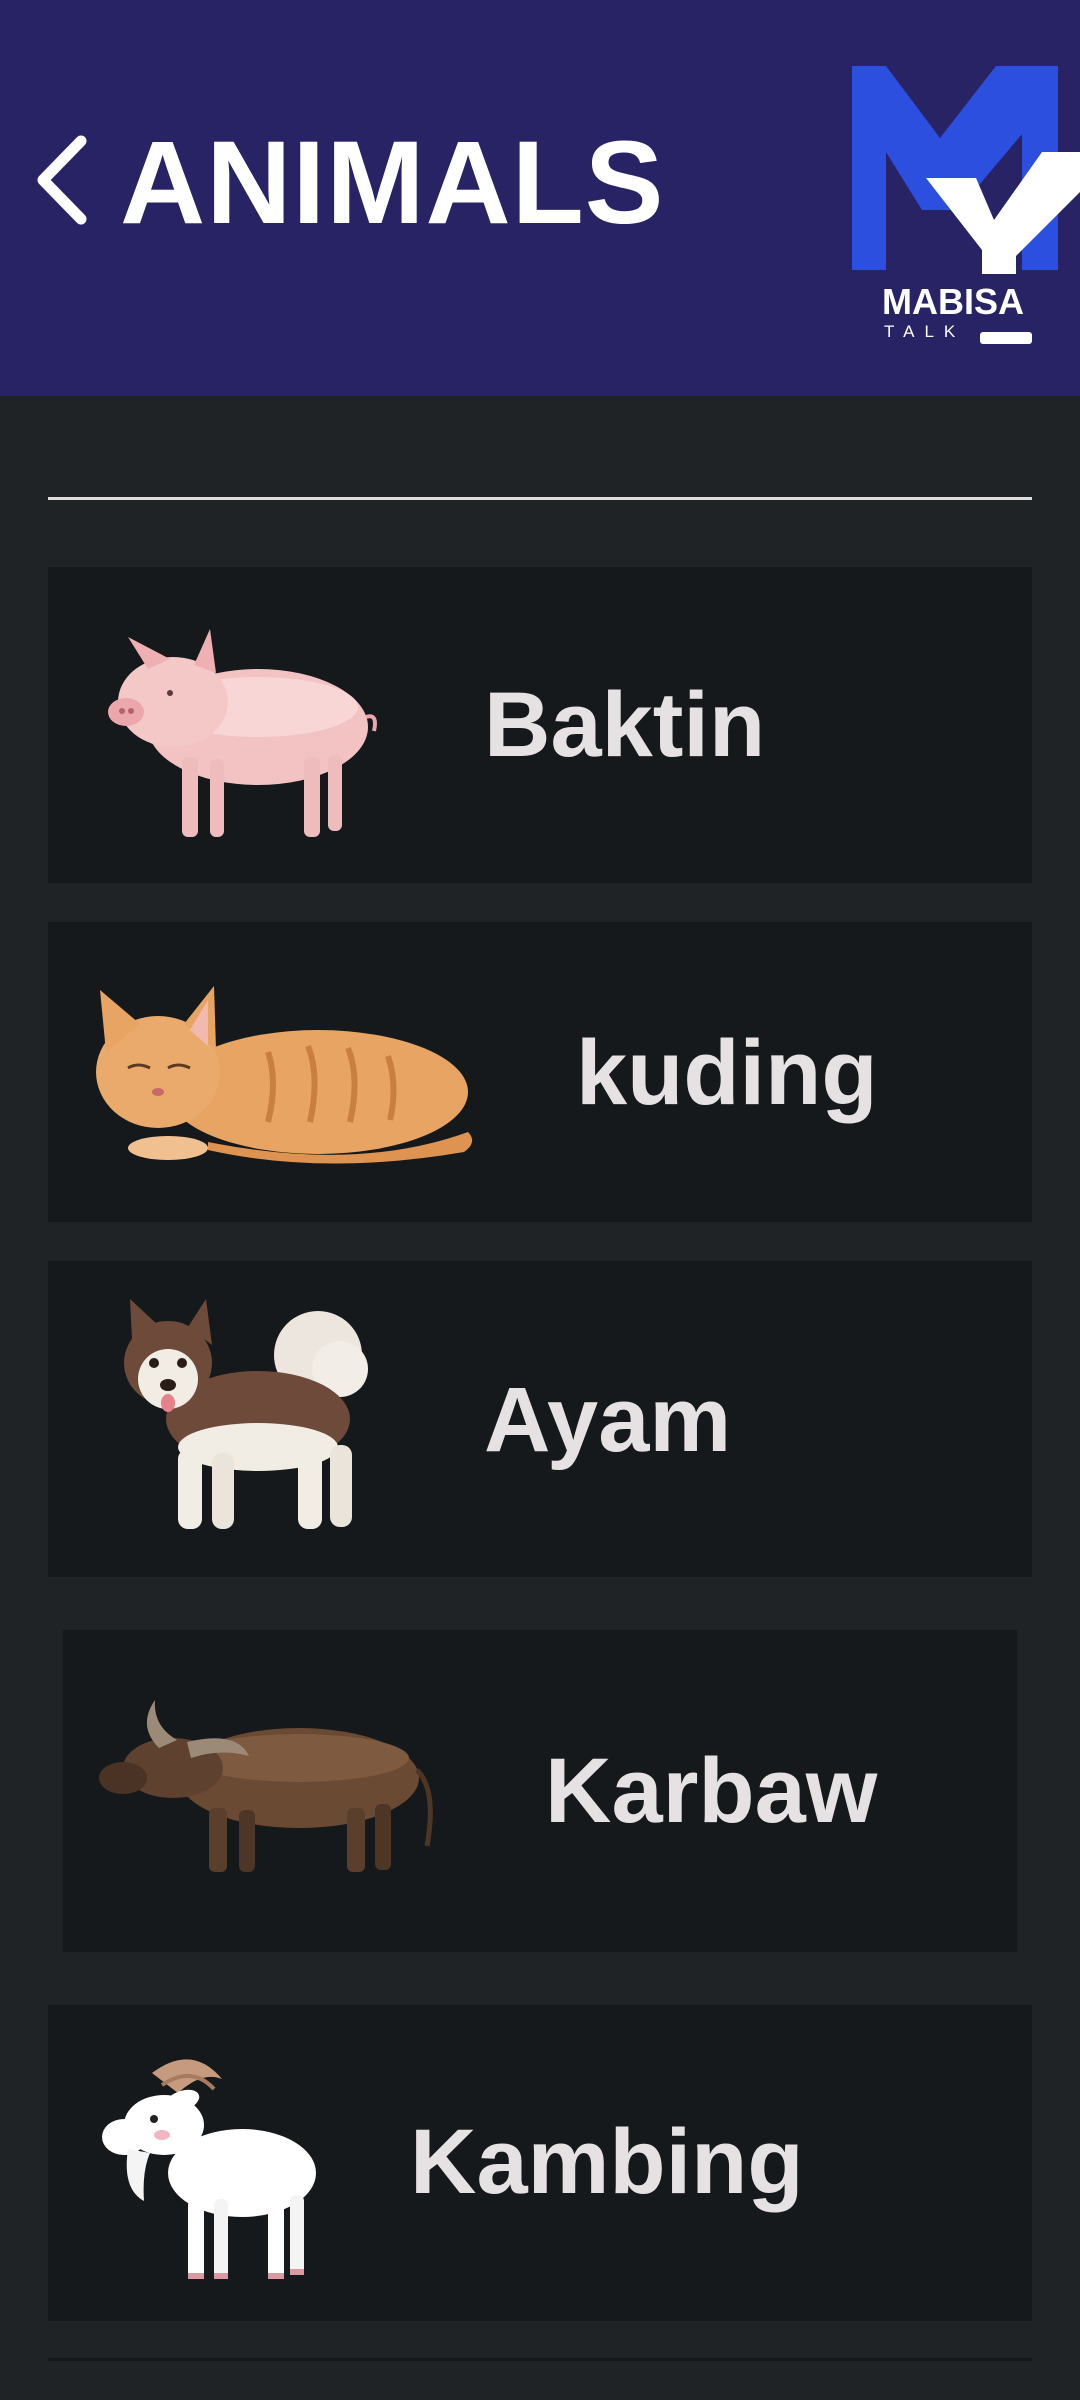 The image size is (1080, 2400). Describe the element at coordinates (953, 301) in the screenshot. I see `logo-text: MABISA` at that location.